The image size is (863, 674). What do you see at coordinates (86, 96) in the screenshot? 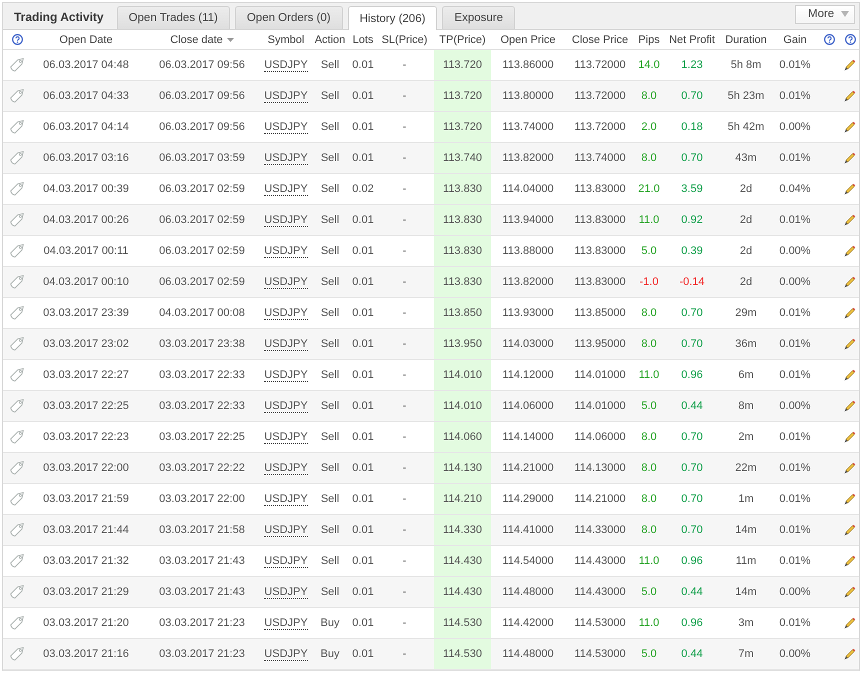
I see `open-date-cell: 06.03.2017 04:33` at bounding box center [86, 96].